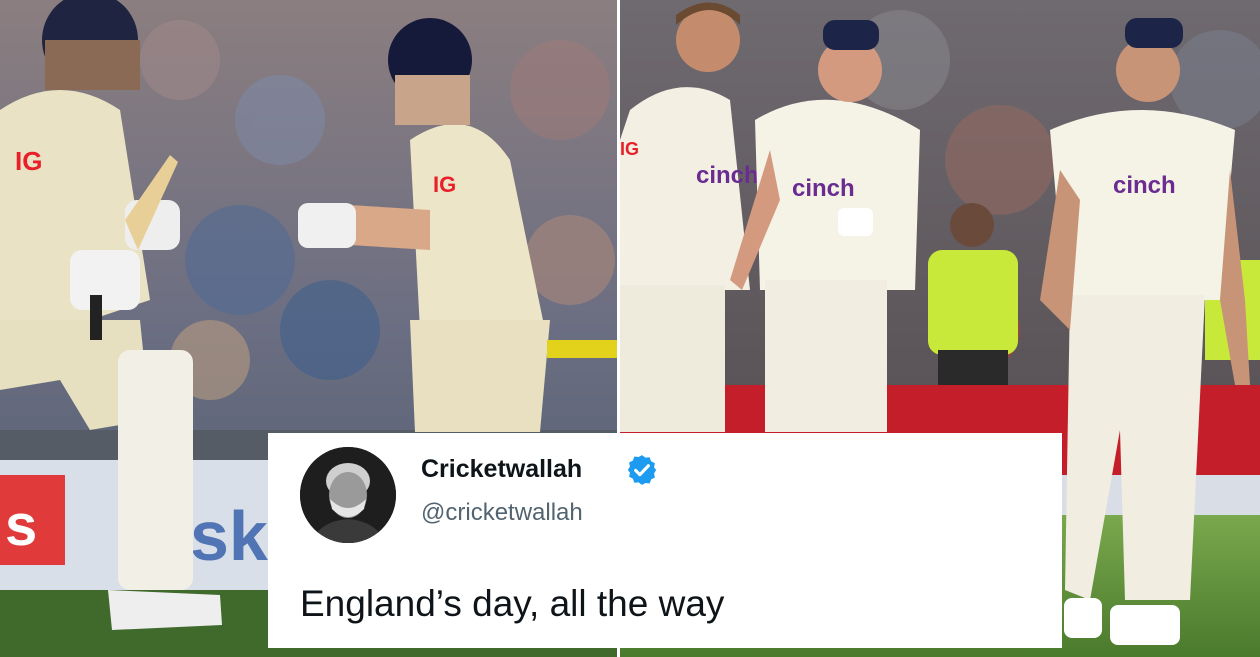 The width and height of the screenshot is (1260, 657). I want to click on tweet-handle: @cricketwallah, so click(502, 513).